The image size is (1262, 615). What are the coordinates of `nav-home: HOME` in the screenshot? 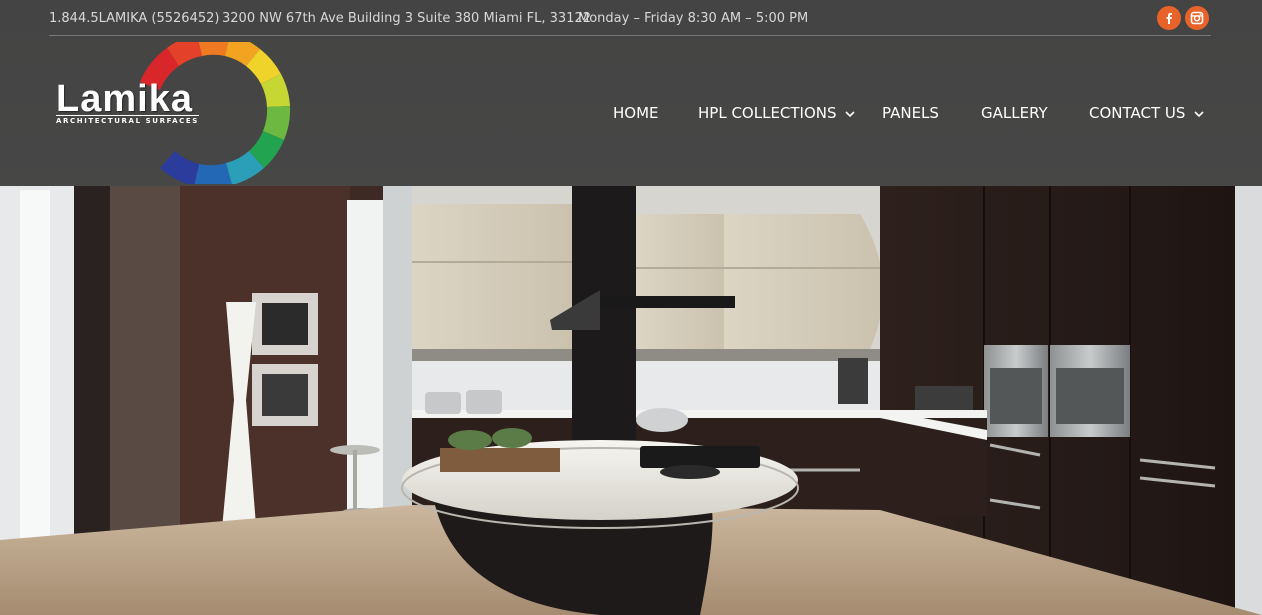 It's located at (636, 113).